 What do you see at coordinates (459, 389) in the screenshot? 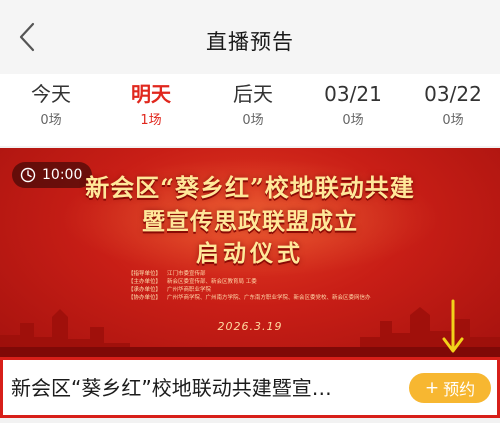
I see `reserve-label: 预约` at bounding box center [459, 389].